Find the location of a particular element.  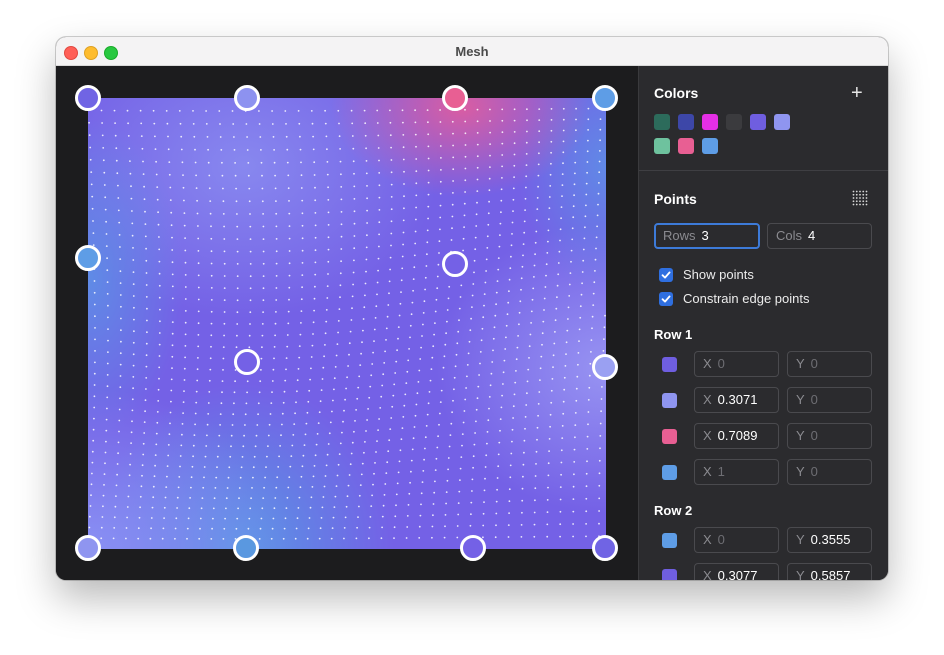

mesh-handle-r2c3 is located at coordinates (455, 264).